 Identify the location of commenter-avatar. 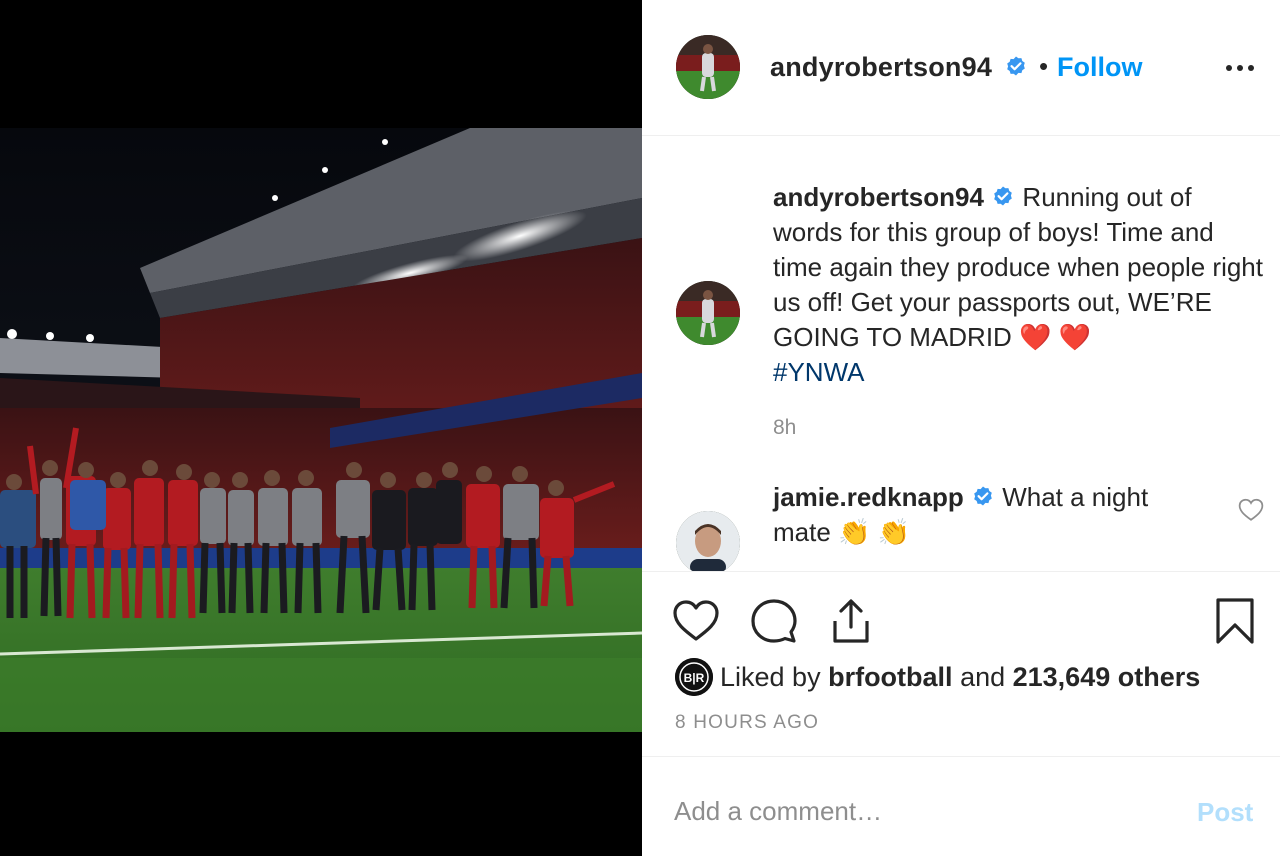
(708, 541).